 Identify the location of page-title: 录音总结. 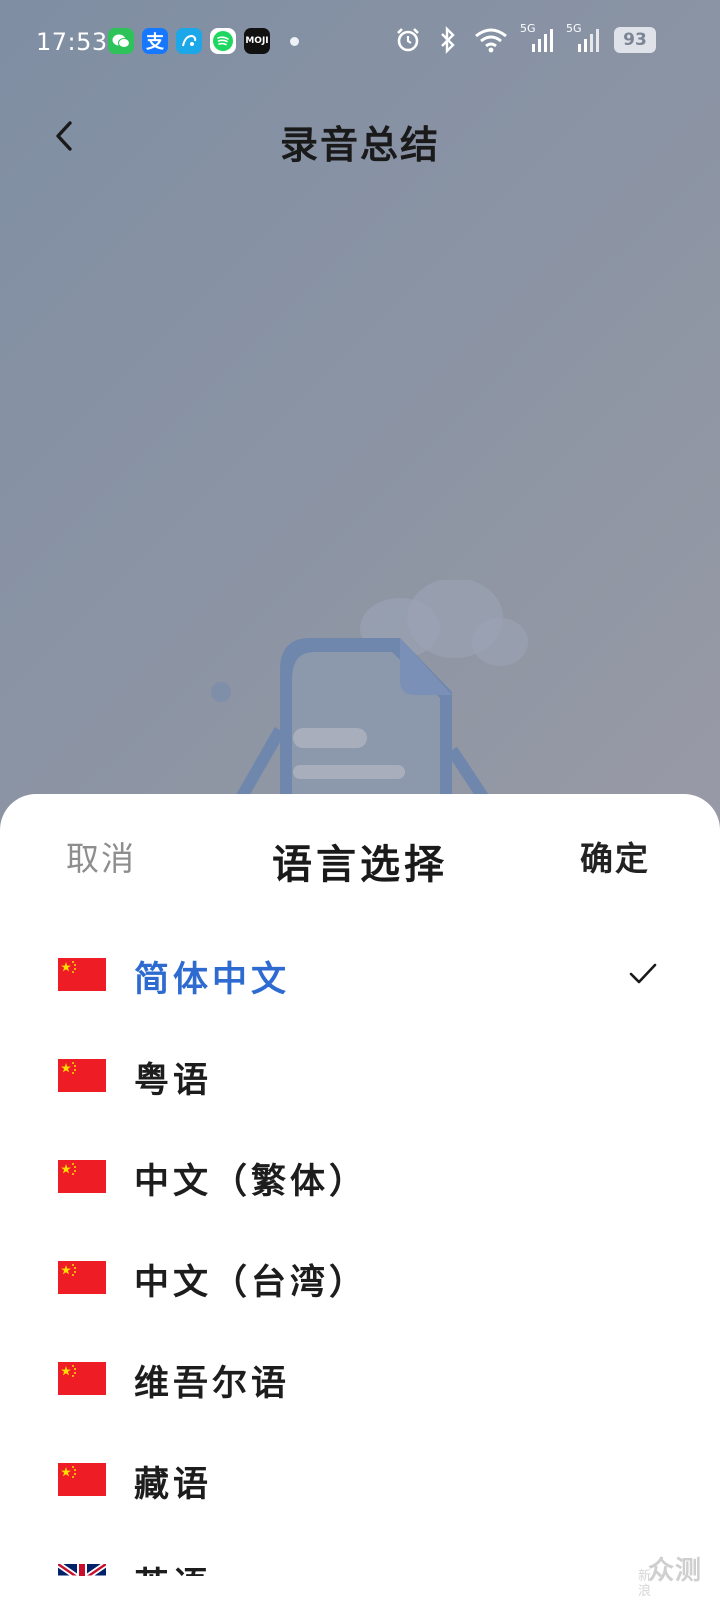
(359, 145).